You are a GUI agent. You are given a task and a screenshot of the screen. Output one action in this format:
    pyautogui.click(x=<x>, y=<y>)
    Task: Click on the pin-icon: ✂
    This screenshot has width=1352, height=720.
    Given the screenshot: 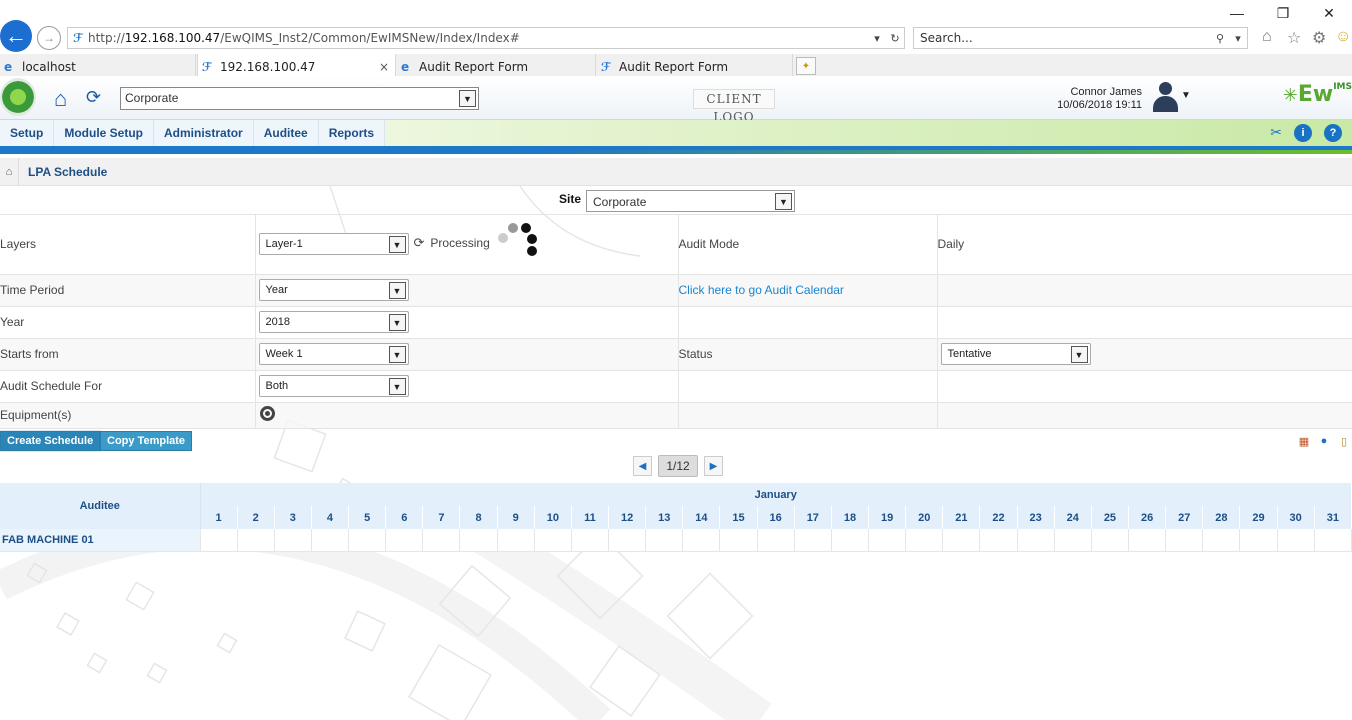 What is the action you would take?
    pyautogui.click(x=1276, y=133)
    